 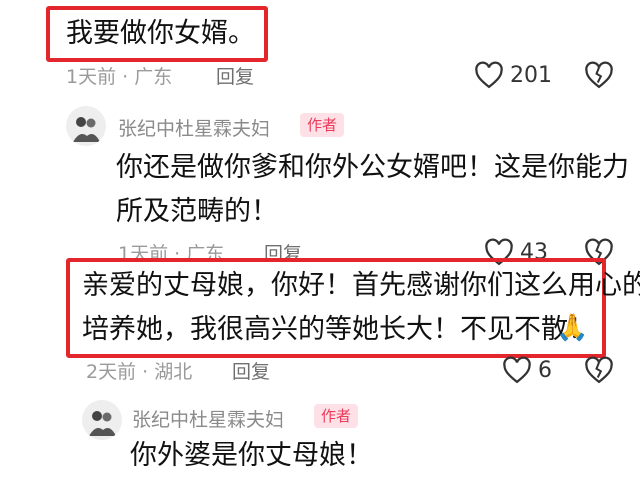 What do you see at coordinates (208, 418) in the screenshot?
I see `reply-2-author: 张纪中杜星霖夫妇` at bounding box center [208, 418].